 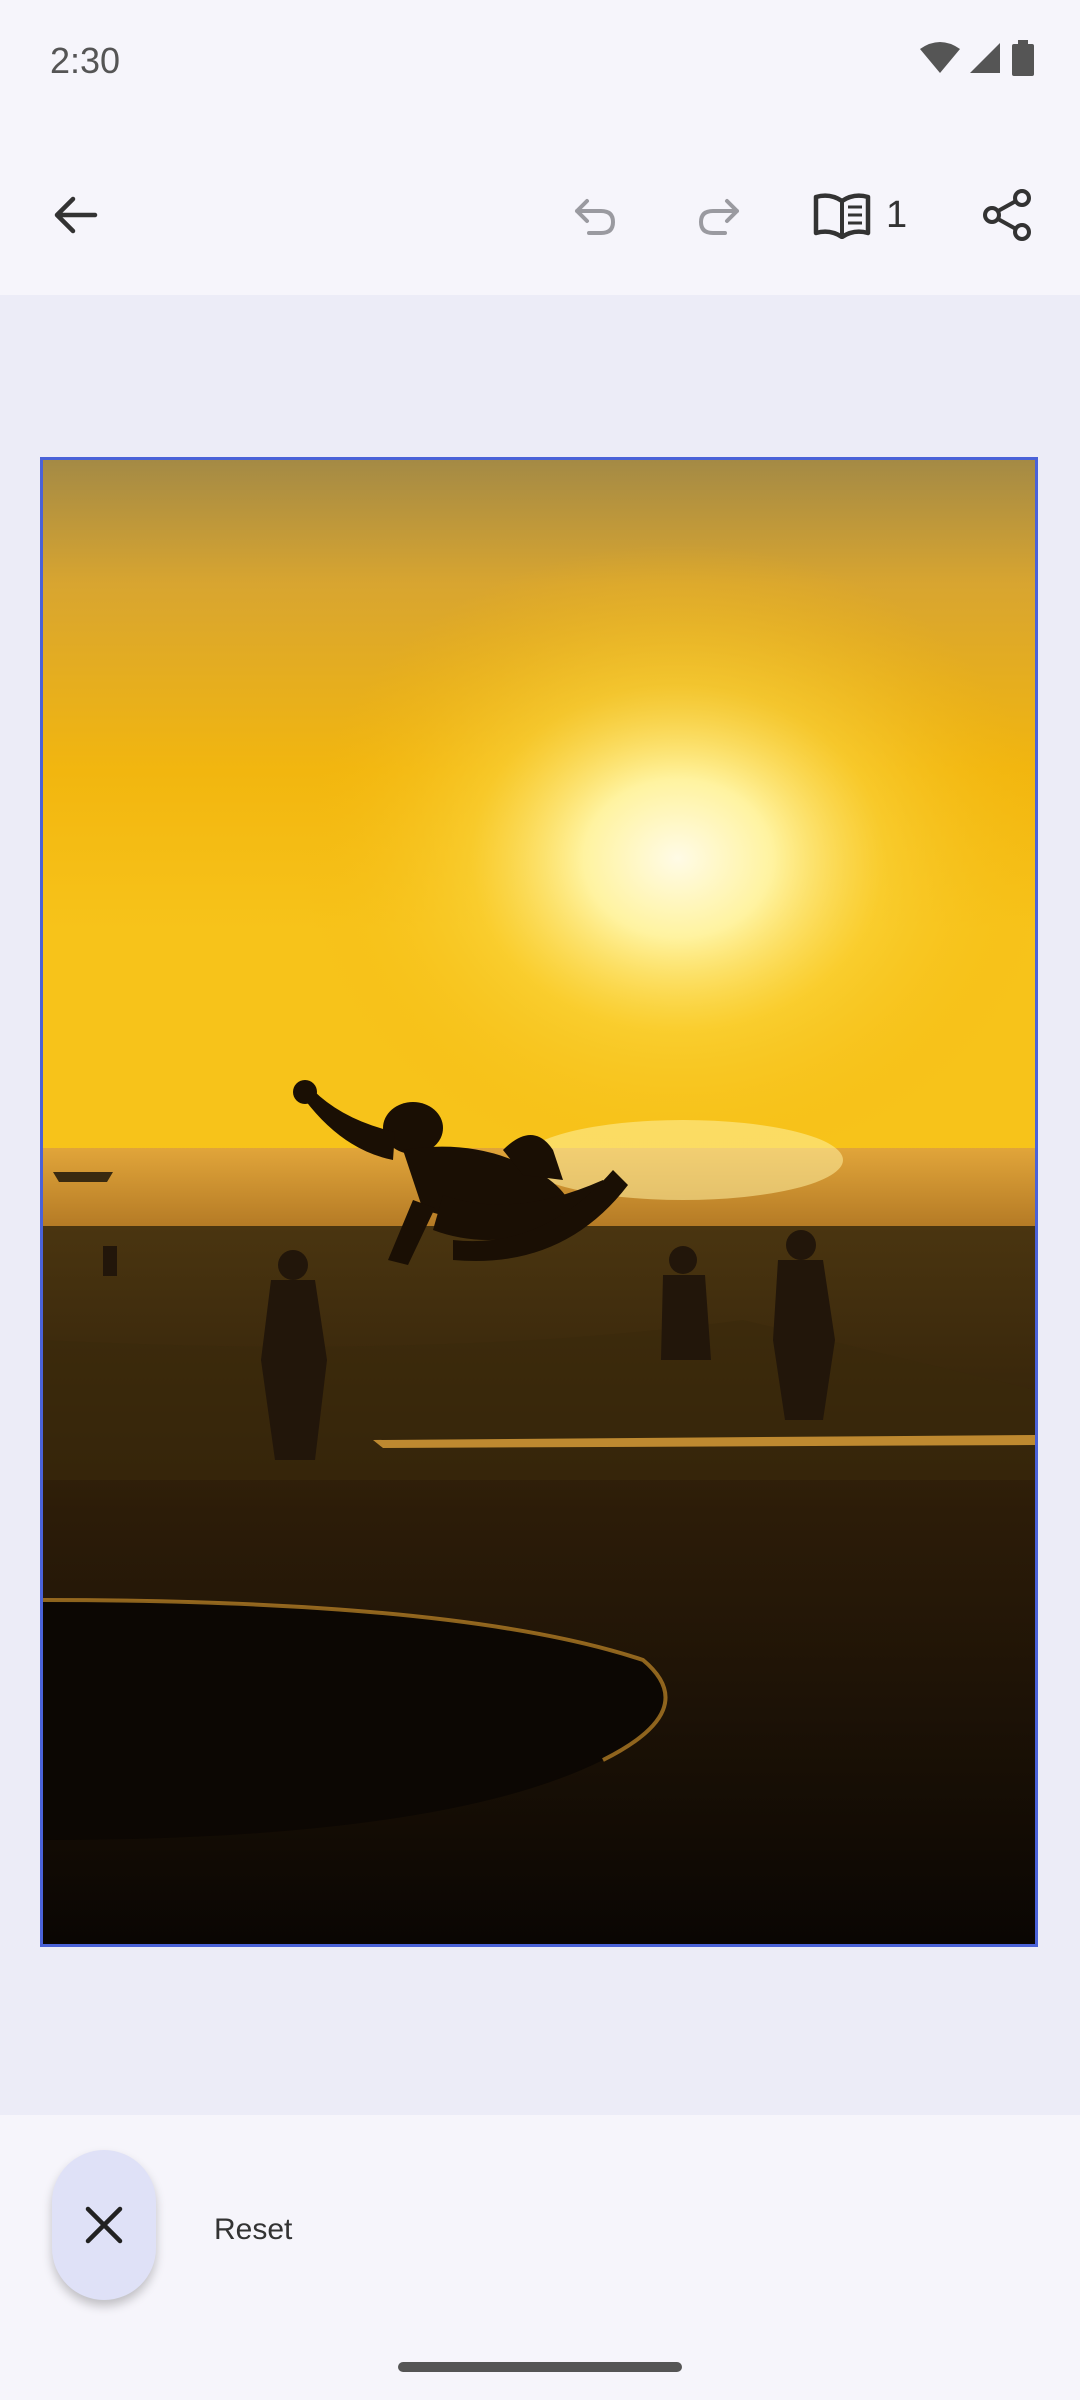 I want to click on page-count: 1, so click(x=897, y=214).